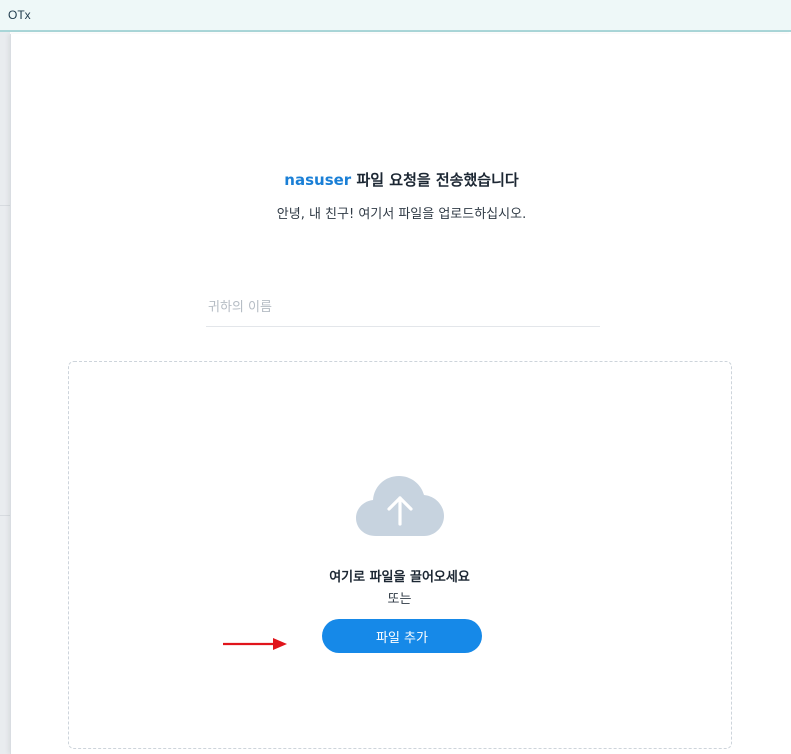 This screenshot has height=754, width=791. I want to click on request-message: 안녕, 내 친구! 여기서 파일을 업로드하십시오., so click(401, 214).